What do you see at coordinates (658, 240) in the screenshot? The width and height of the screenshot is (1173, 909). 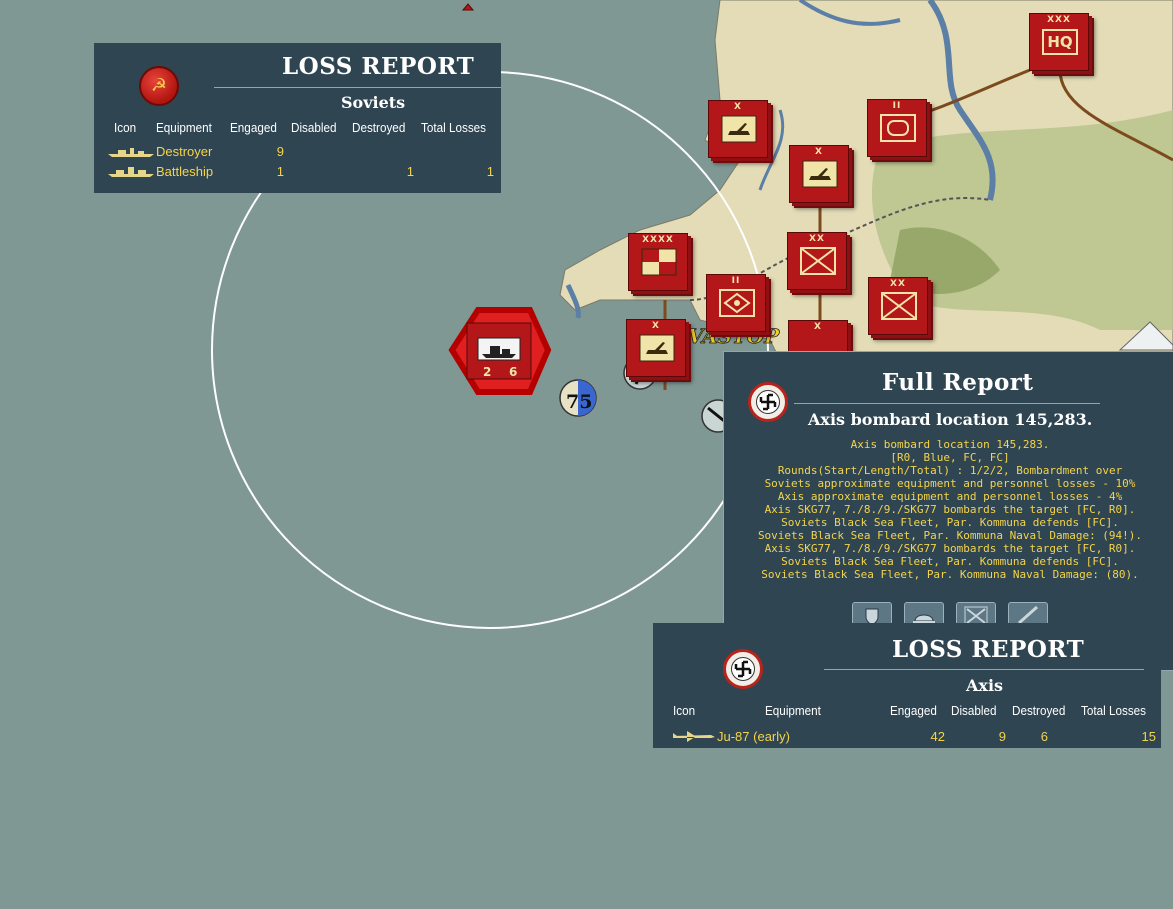 I see `unit-size-label: XXXX` at bounding box center [658, 240].